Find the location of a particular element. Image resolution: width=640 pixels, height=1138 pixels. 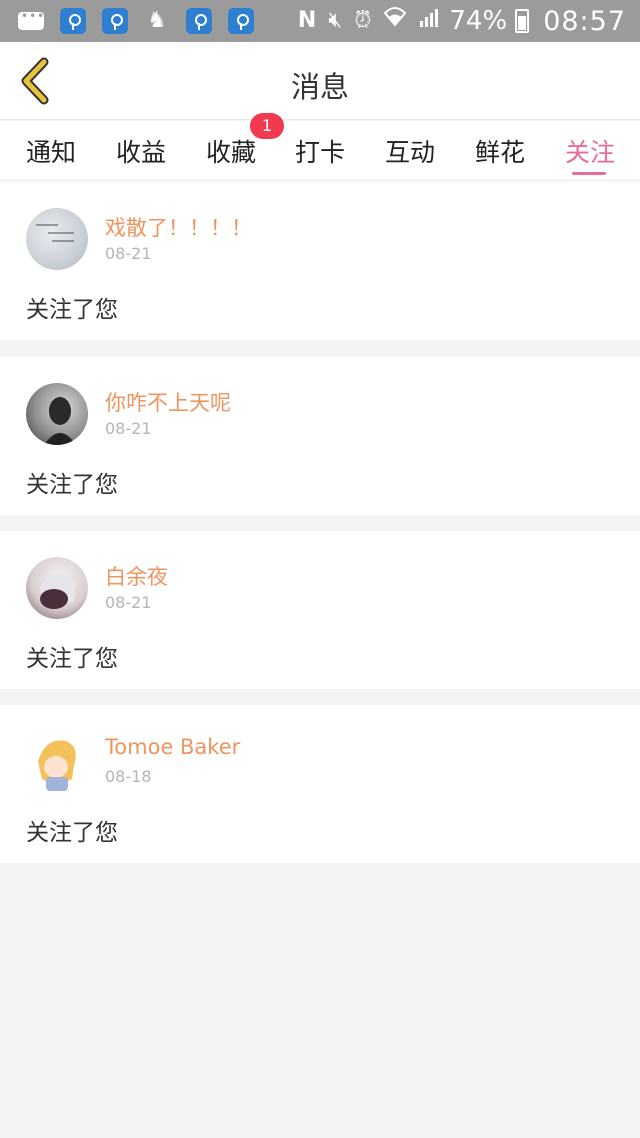

alarm-icon: ⏰︎ is located at coordinates (363, 20).